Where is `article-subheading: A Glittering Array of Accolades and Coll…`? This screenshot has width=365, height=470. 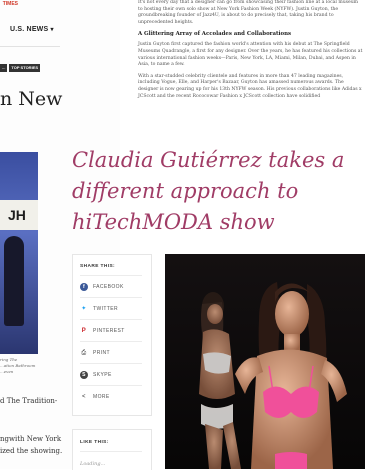
article-subheading: A Glittering Array of Accolades and Coll… is located at coordinates (215, 34).